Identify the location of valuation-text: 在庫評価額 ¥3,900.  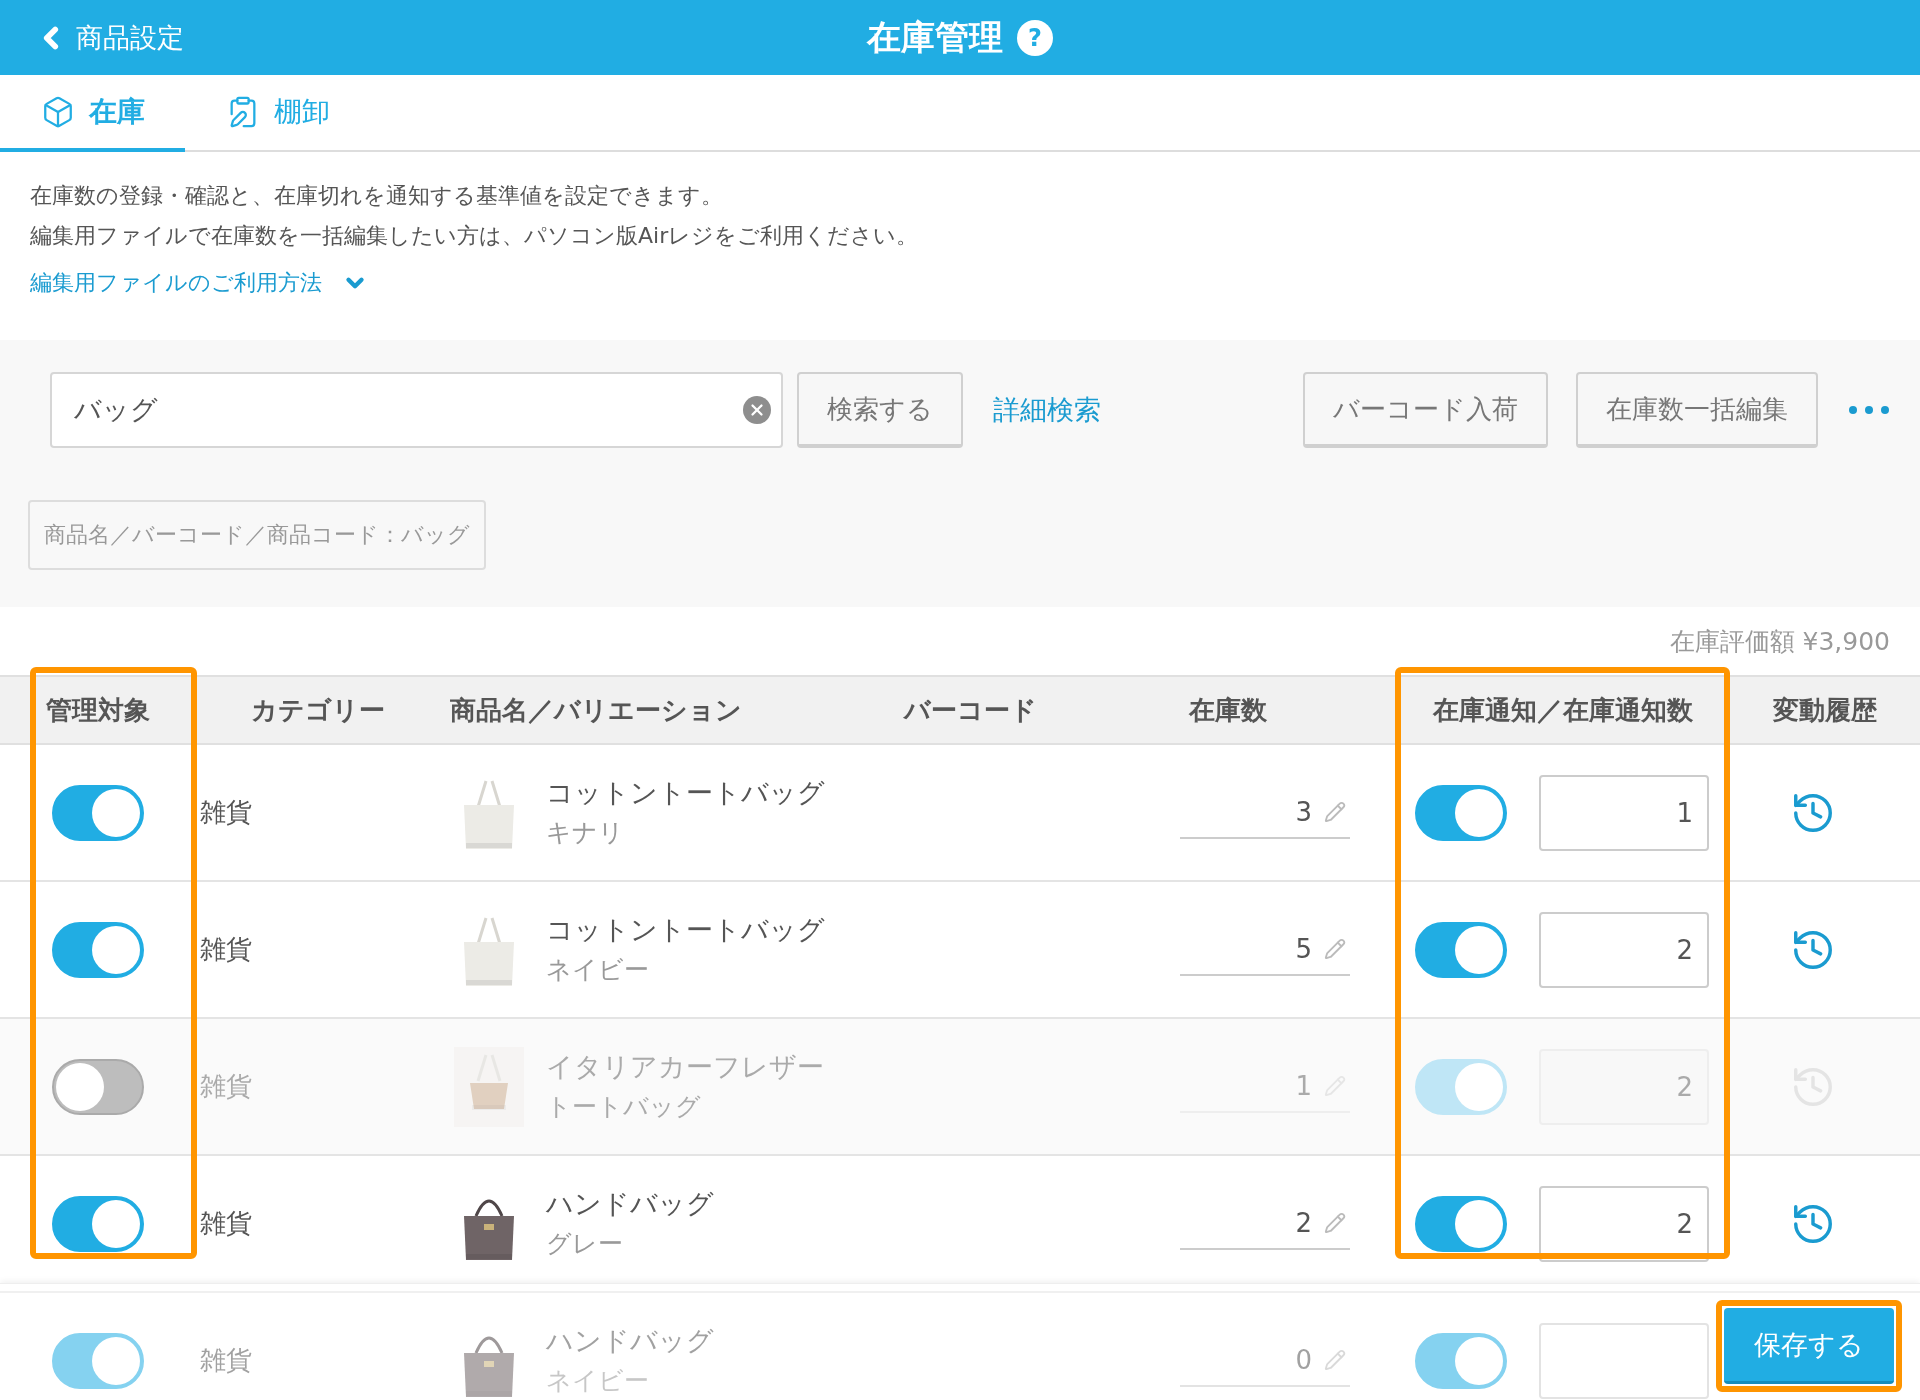
(1779, 641).